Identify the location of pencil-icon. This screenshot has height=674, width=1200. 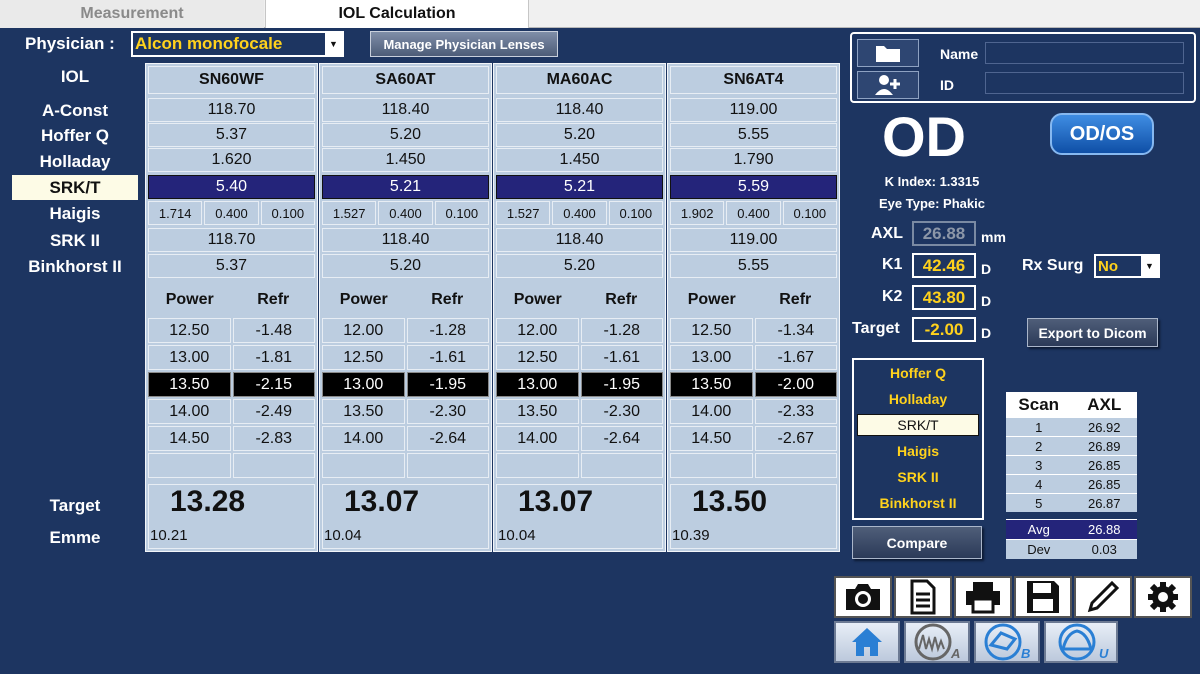
(1103, 596).